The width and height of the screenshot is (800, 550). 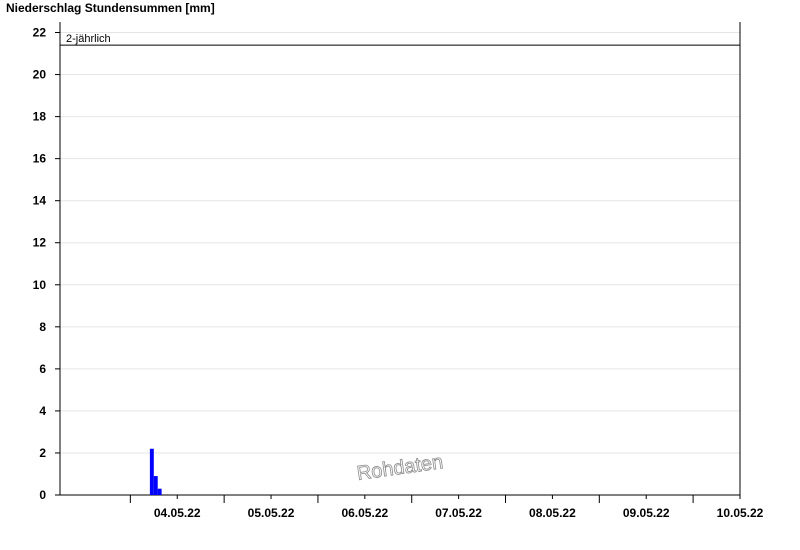 I want to click on y-tick-label: 8, so click(x=42, y=327).